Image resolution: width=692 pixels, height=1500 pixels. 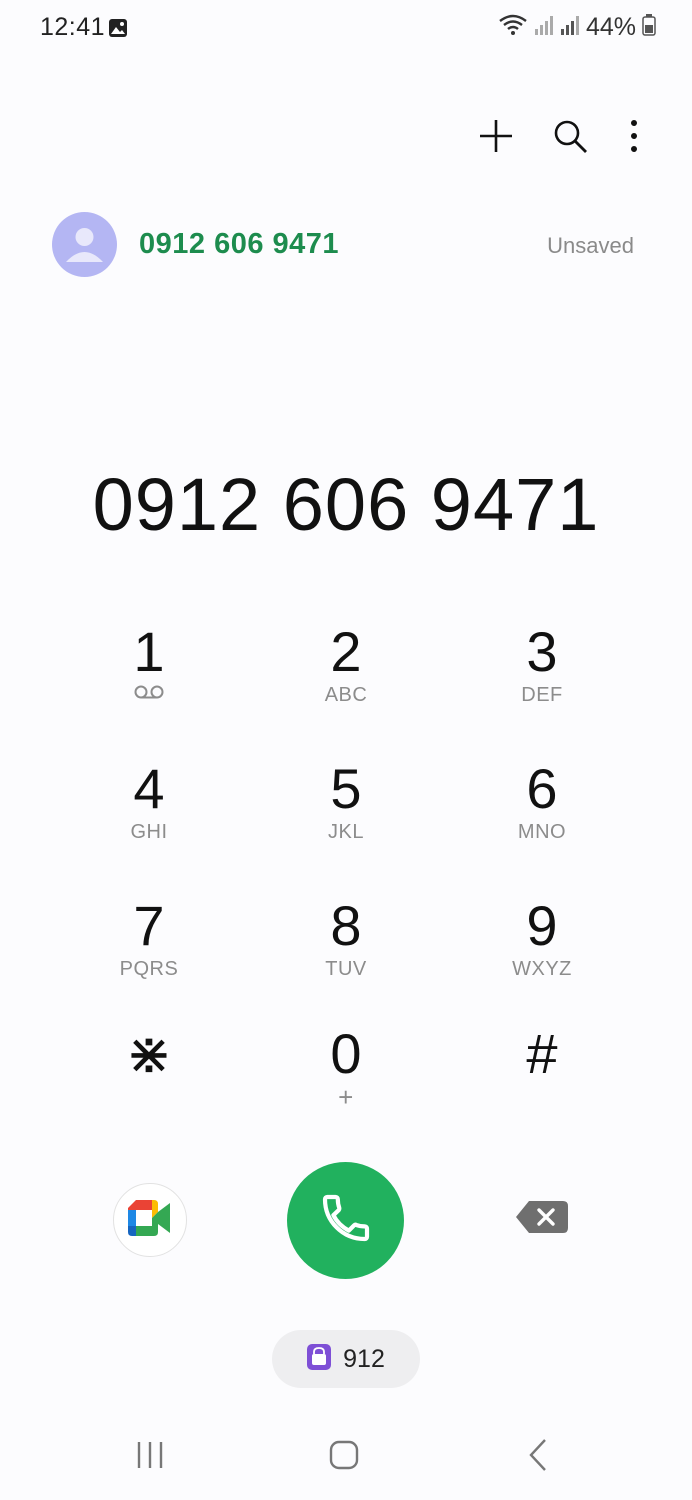 I want to click on key-letters: GHI, so click(x=149, y=832).